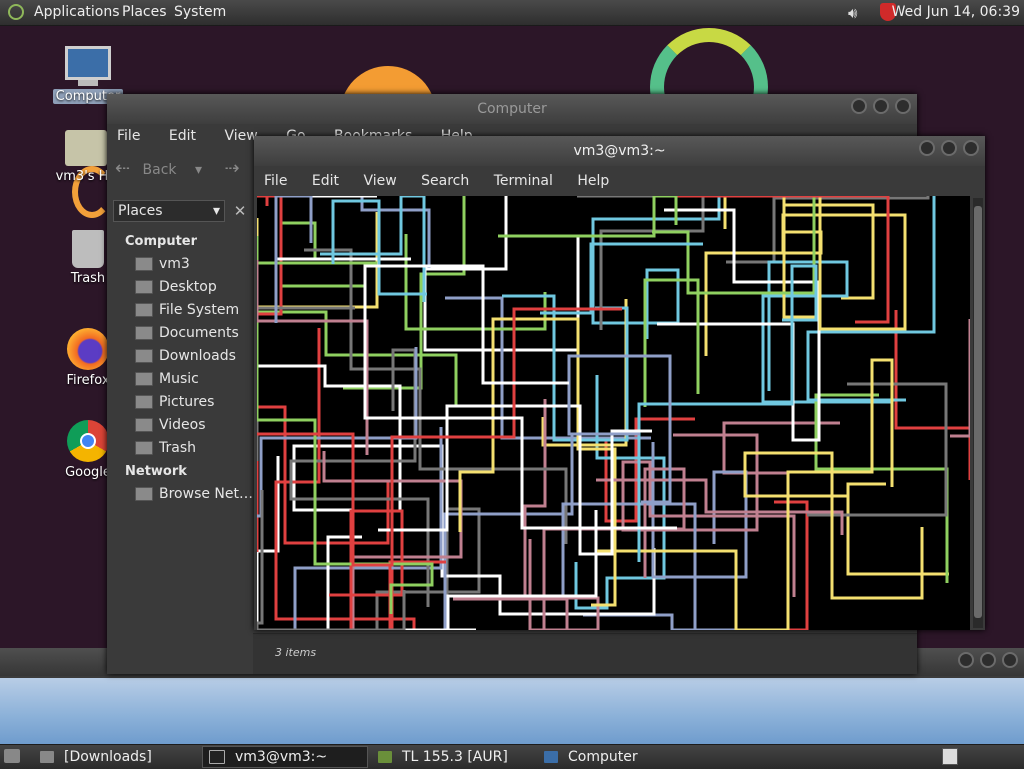  I want to click on terminal-menubar: File Edit View Search Terminal Help, so click(446, 181).